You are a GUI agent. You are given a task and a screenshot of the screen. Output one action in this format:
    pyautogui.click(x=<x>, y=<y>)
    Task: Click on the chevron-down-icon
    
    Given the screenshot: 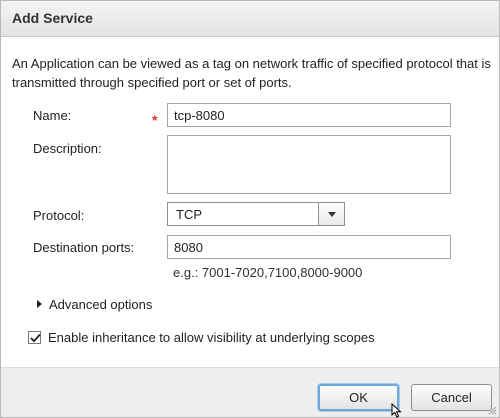 What is the action you would take?
    pyautogui.click(x=332, y=214)
    